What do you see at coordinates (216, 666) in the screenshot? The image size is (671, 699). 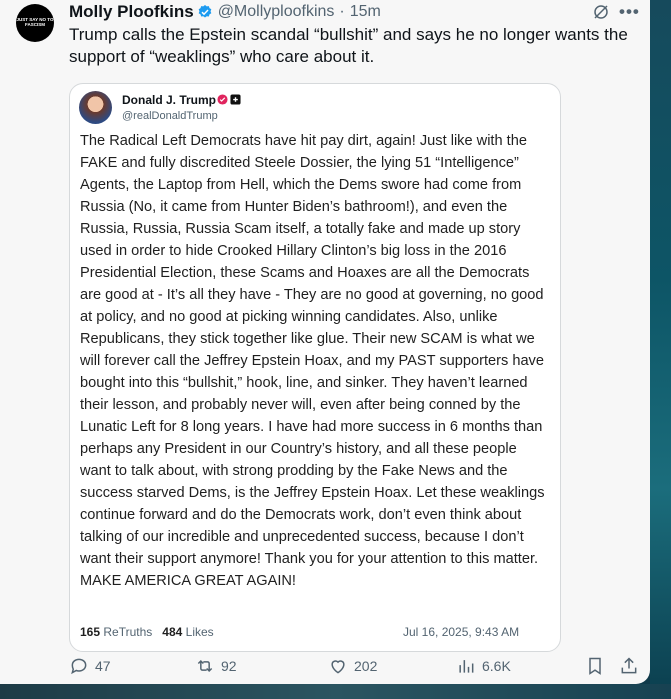 I see `repost-button: 92` at bounding box center [216, 666].